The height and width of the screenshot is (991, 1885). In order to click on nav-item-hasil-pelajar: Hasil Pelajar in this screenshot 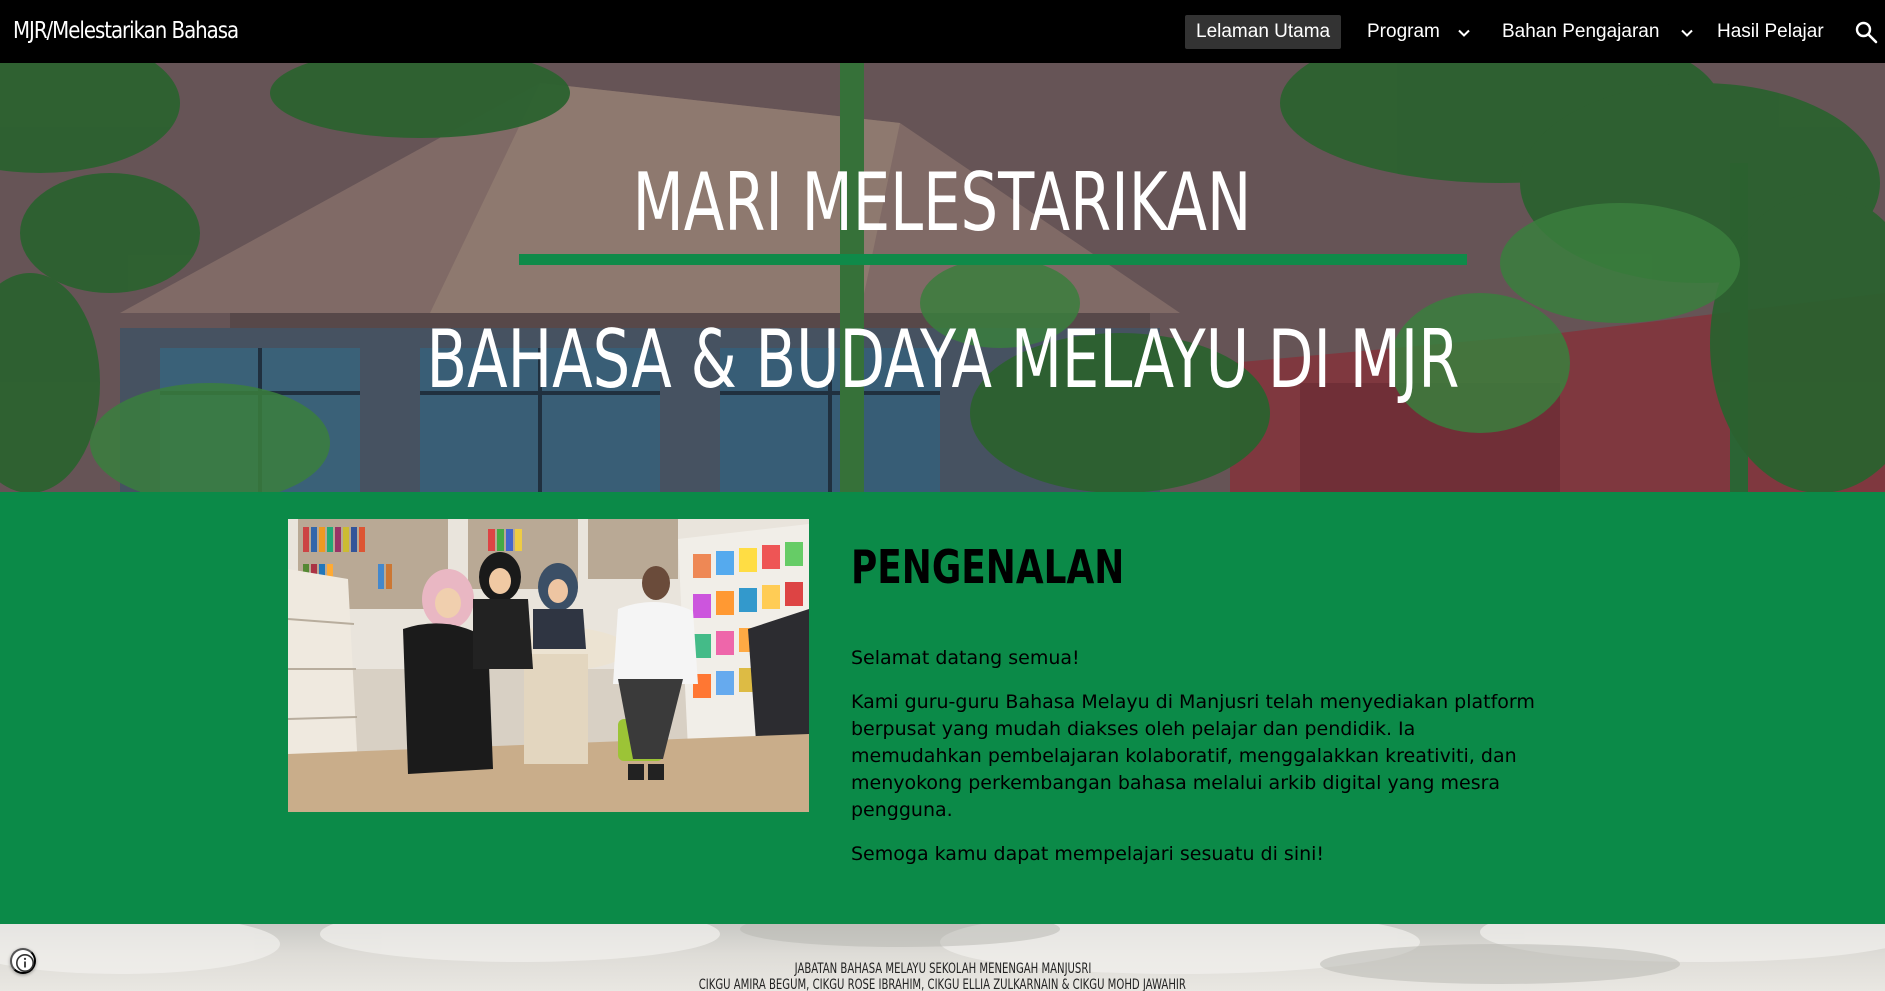, I will do `click(1770, 32)`.